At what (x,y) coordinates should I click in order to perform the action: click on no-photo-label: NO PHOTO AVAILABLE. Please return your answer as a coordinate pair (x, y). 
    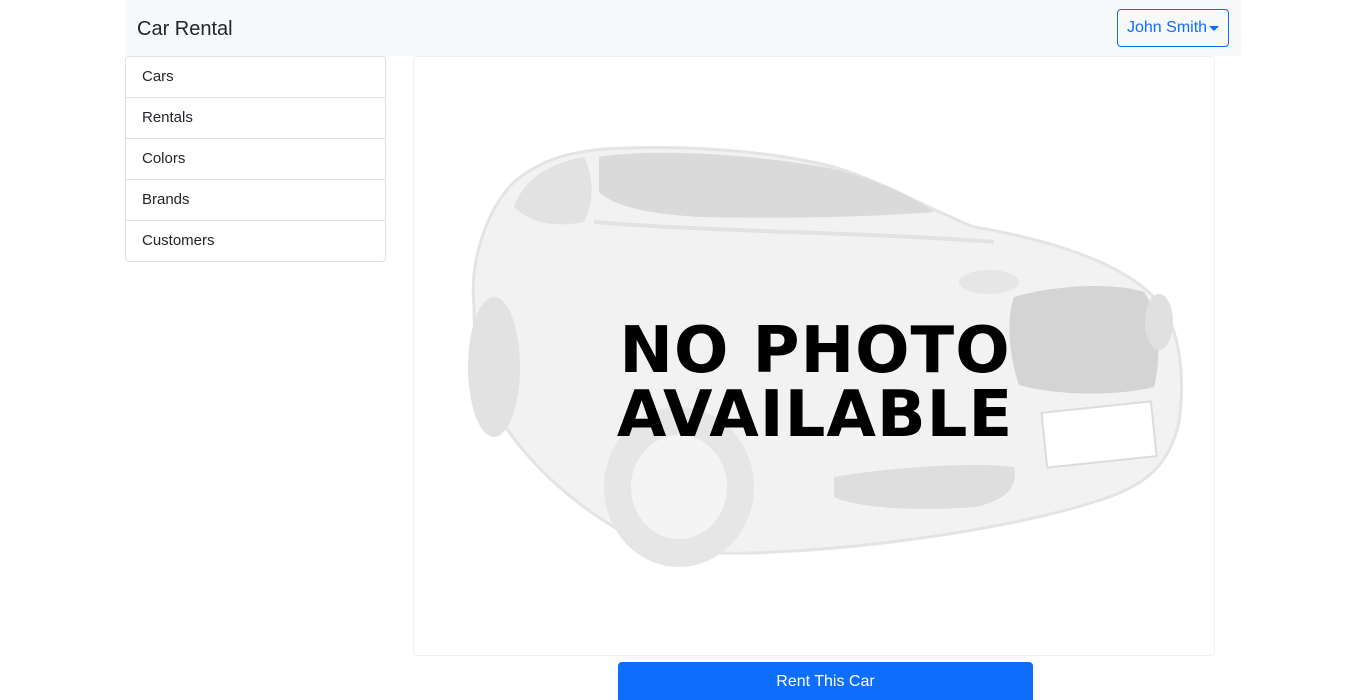
    Looking at the image, I should click on (814, 383).